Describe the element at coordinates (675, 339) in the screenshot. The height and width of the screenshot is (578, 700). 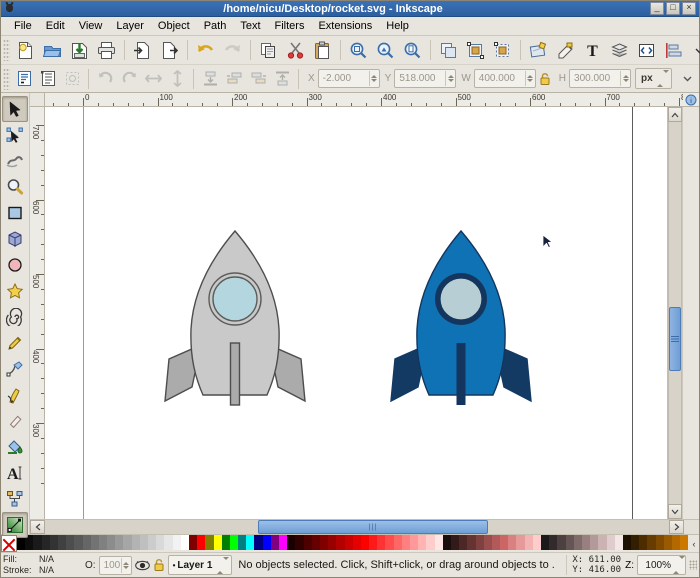
I see `vertical-scroll-thumb` at that location.